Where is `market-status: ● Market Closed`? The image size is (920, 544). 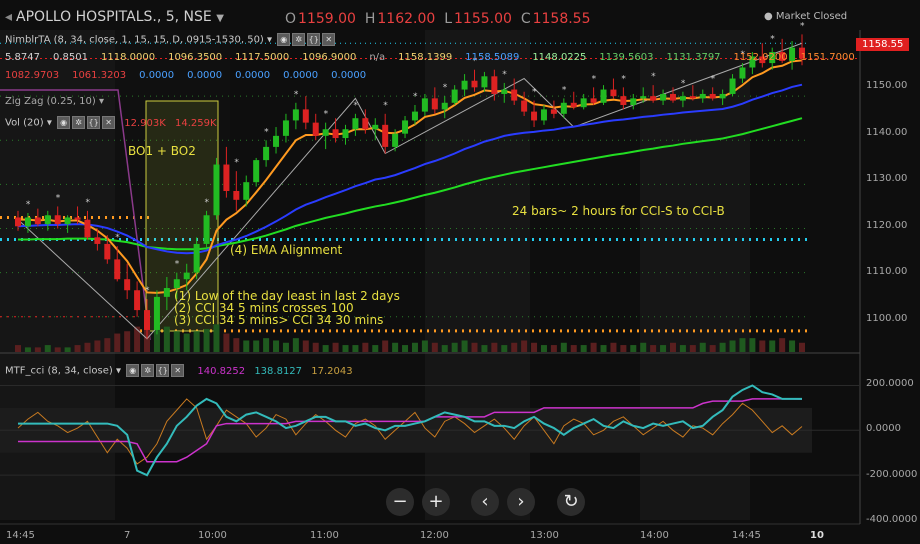
market-status: ● Market Closed is located at coordinates (806, 16).